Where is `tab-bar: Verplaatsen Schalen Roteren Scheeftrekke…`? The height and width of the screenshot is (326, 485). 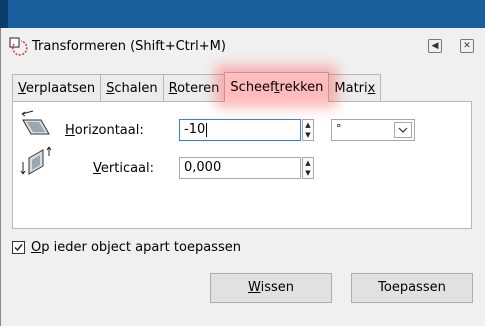
tab-bar: Verplaatsen Schalen Roteren Scheeftrekke… is located at coordinates (197, 87).